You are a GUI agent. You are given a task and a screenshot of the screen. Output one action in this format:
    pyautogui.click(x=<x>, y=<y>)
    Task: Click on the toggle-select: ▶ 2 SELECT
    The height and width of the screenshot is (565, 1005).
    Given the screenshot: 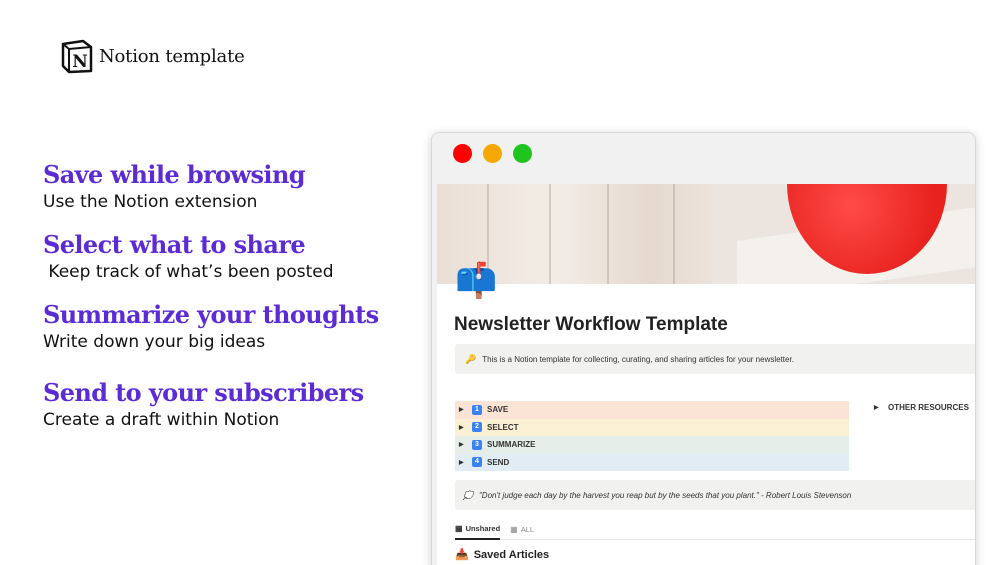 What is the action you would take?
    pyautogui.click(x=652, y=427)
    